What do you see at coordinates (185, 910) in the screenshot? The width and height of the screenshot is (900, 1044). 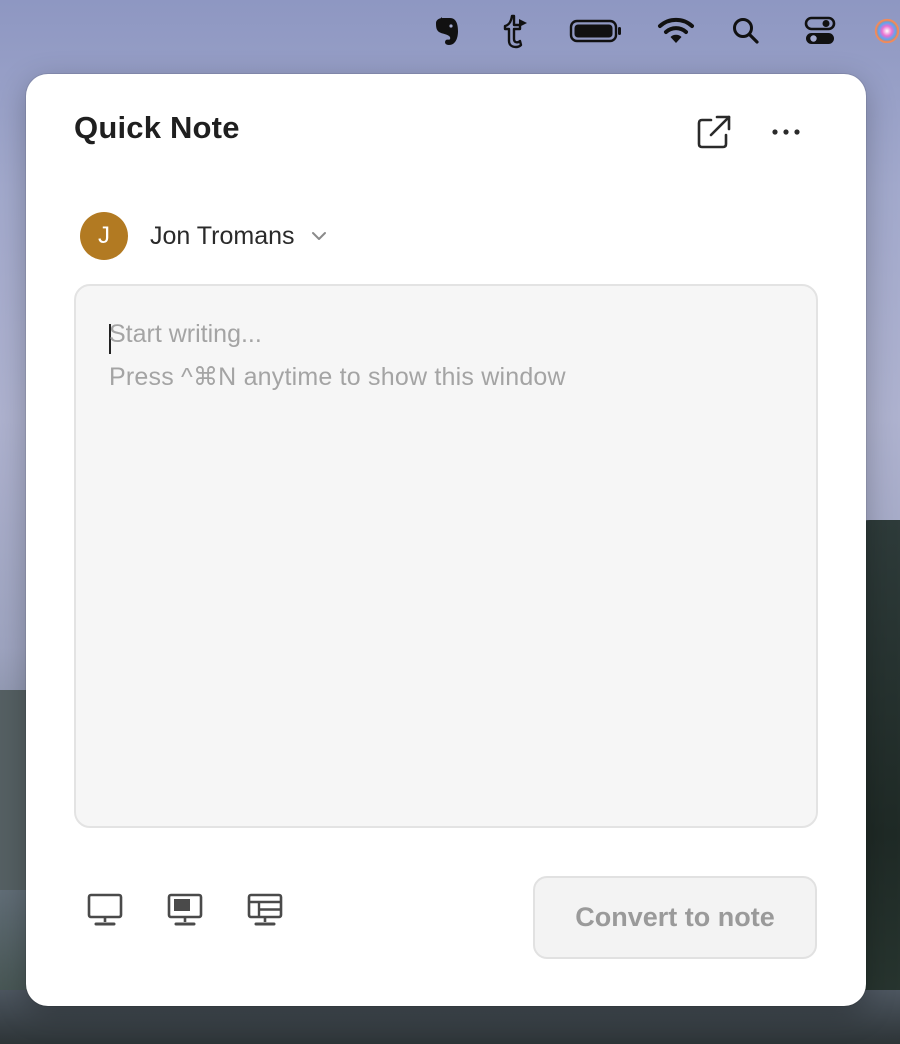 I see `monitor-filled-icon` at bounding box center [185, 910].